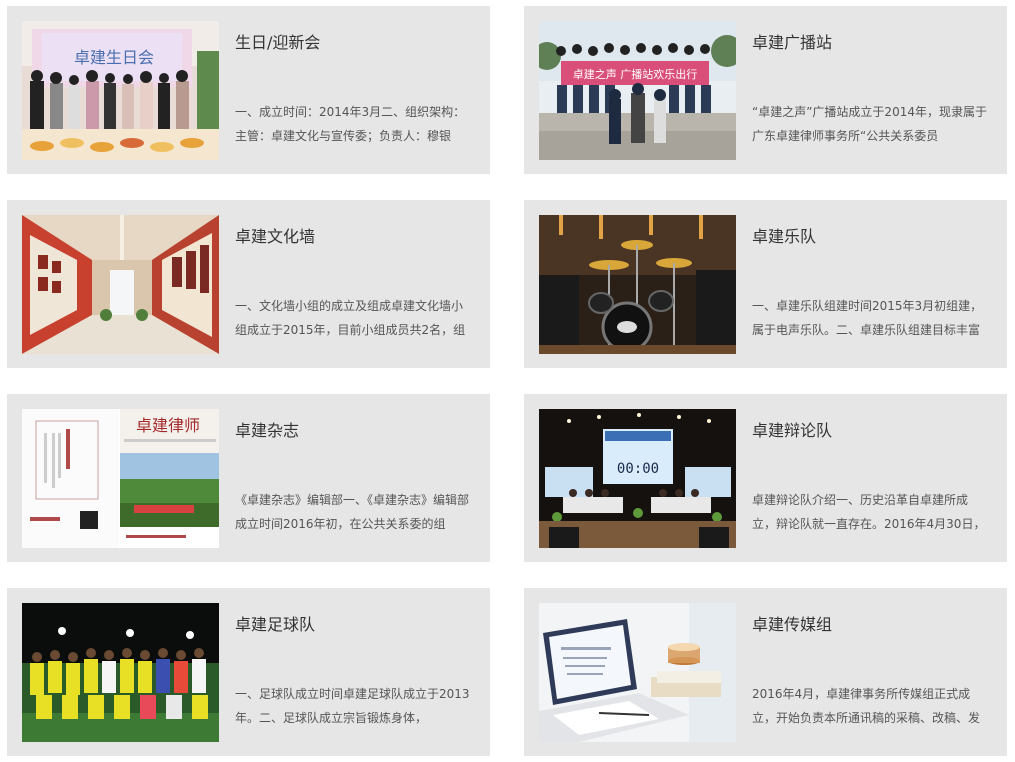 The width and height of the screenshot is (1015, 762). I want to click on debate-timer-text: 00:00, so click(638, 469).